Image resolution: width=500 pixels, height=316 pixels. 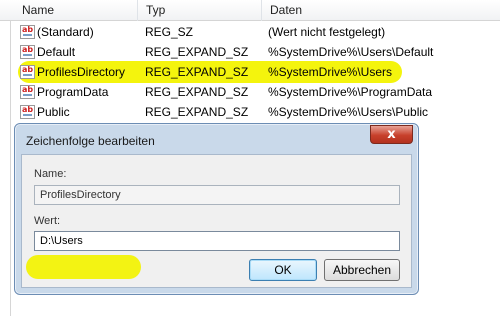 I want to click on value-data-input: D:\Users, so click(x=217, y=241).